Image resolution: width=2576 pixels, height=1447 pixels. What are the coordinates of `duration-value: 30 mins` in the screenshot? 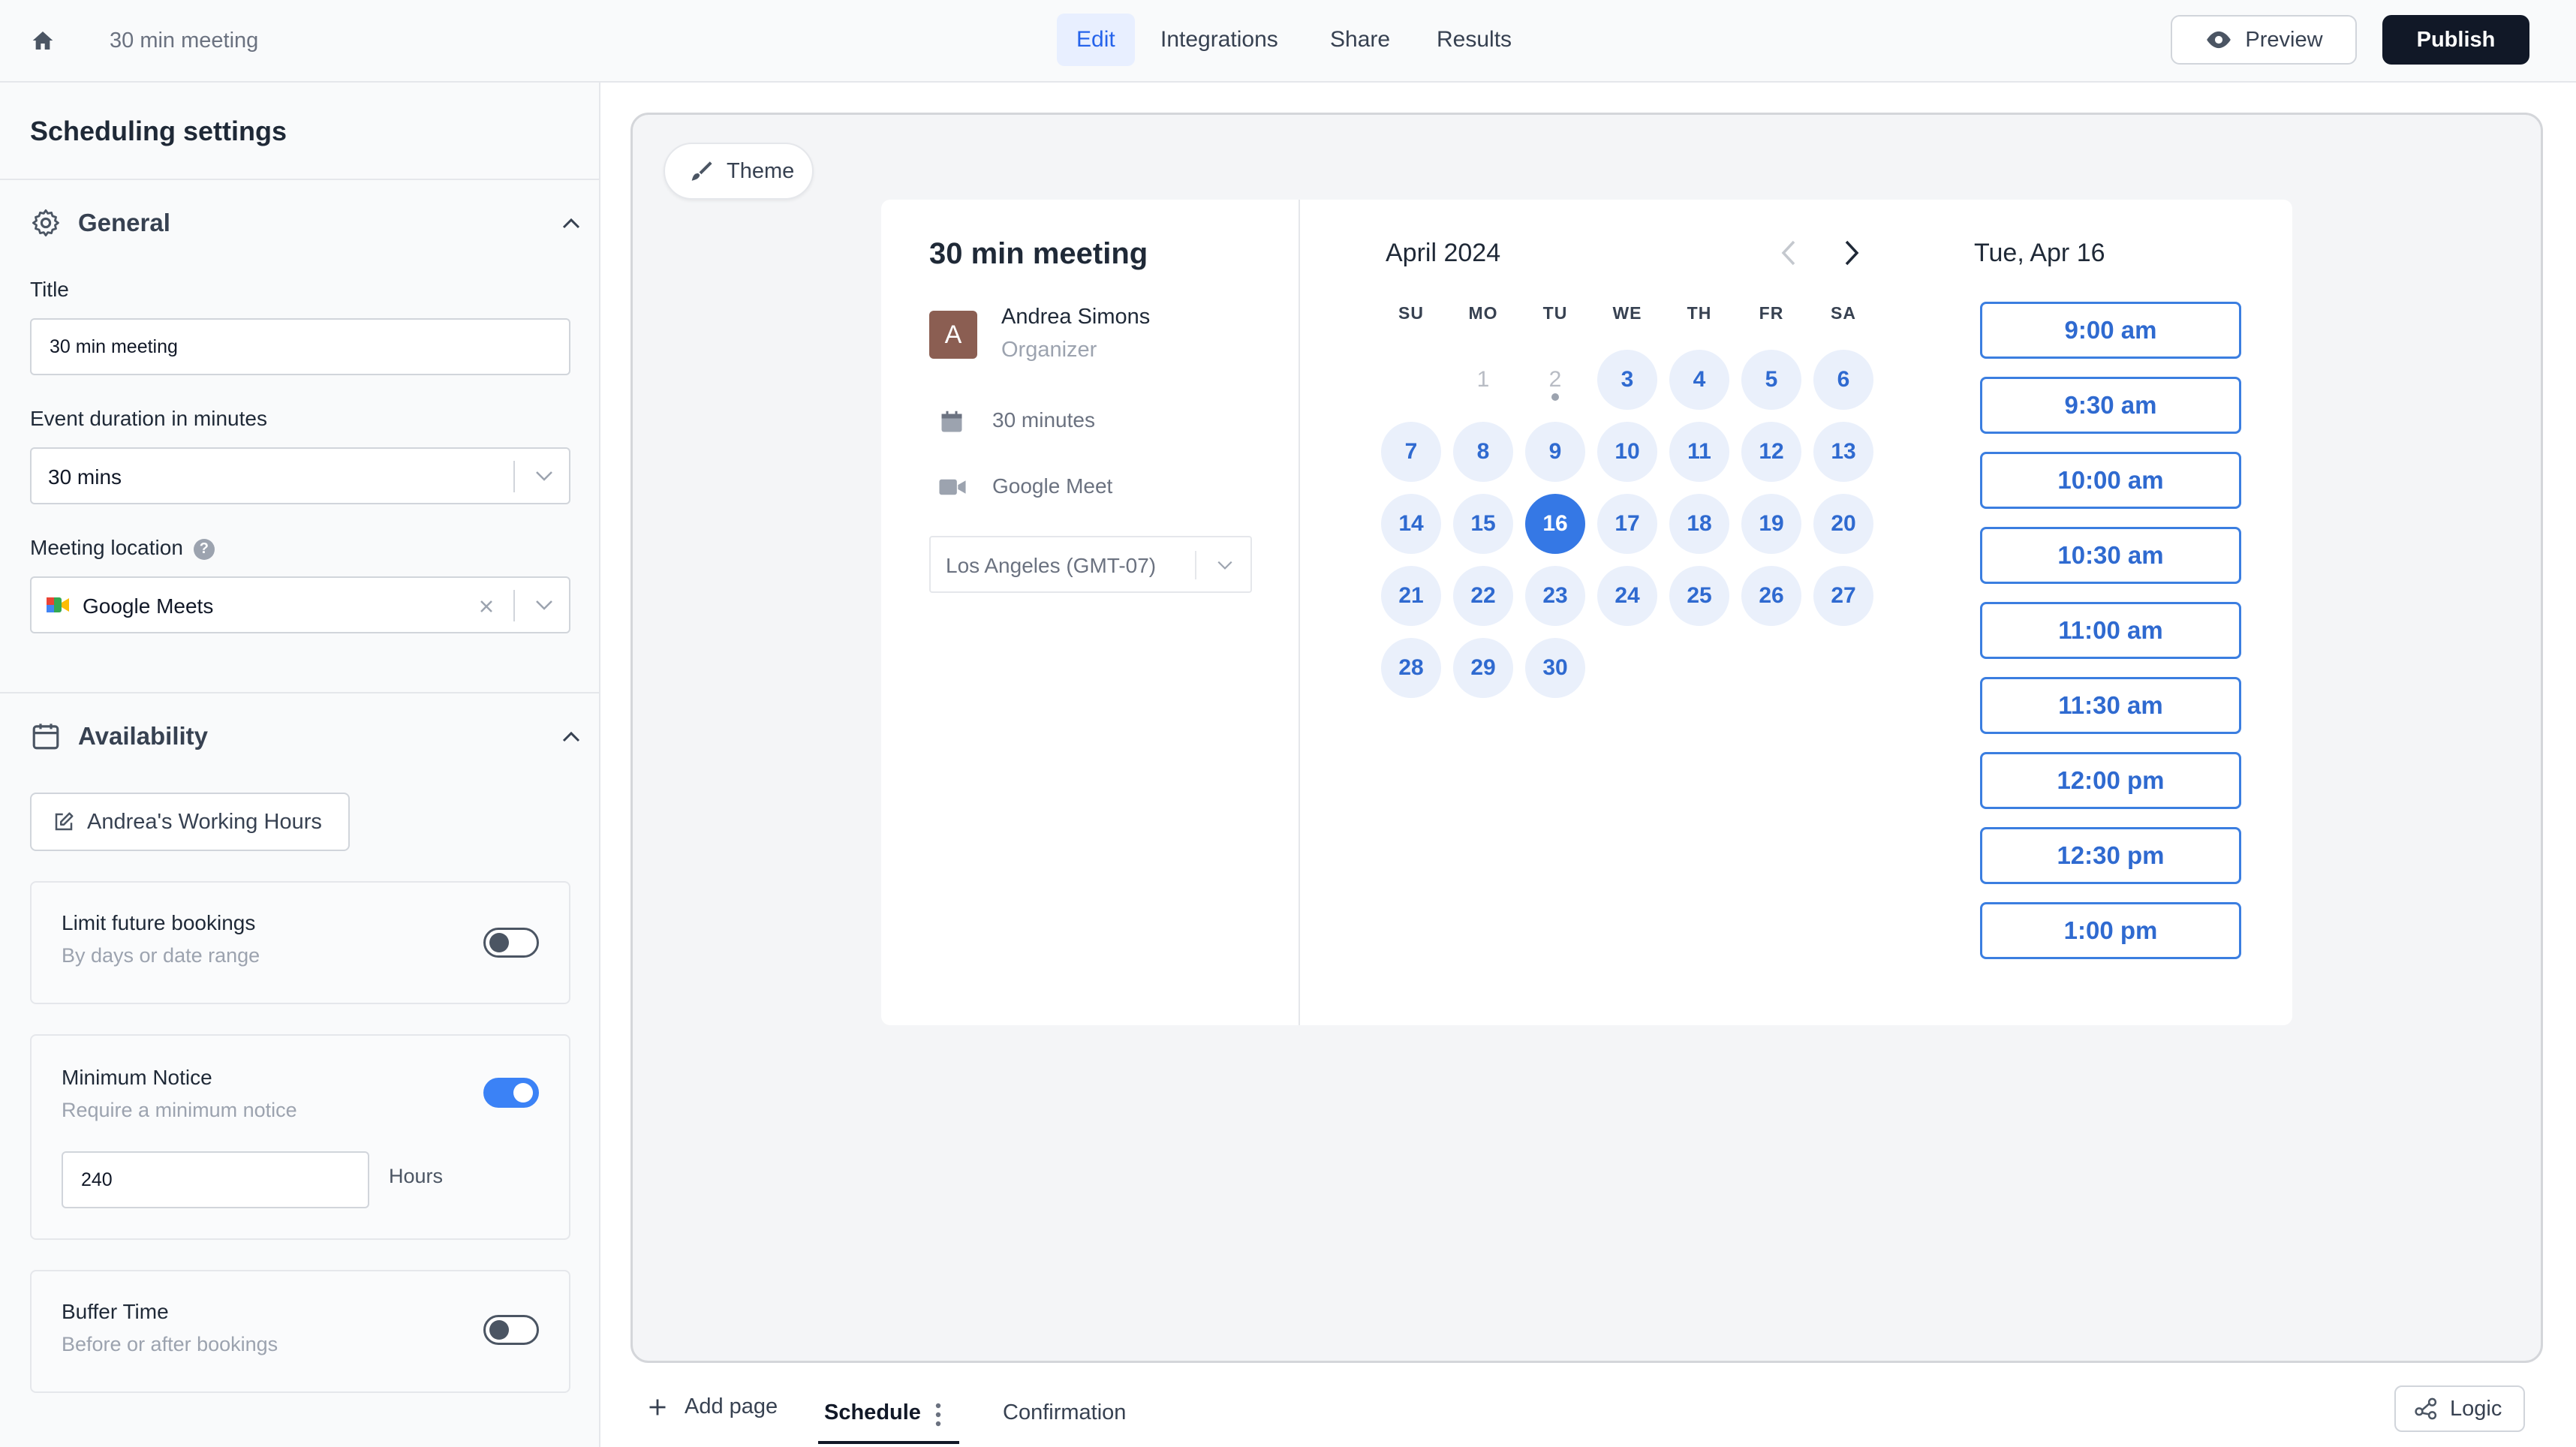 It's located at (85, 477).